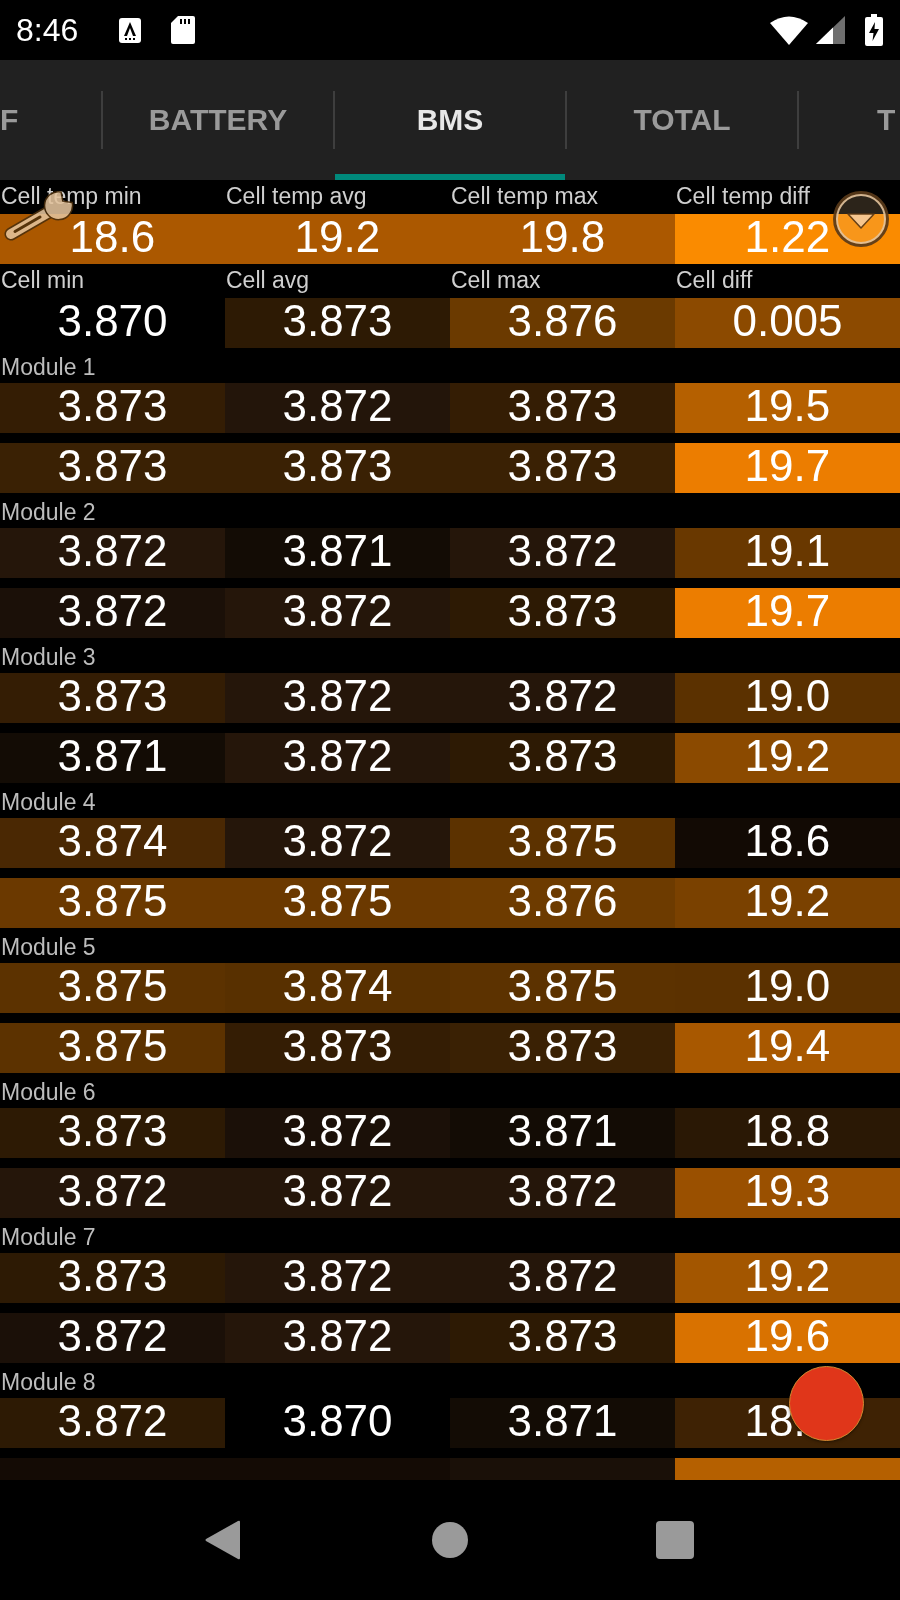 This screenshot has height=1600, width=900. Describe the element at coordinates (450, 1540) in the screenshot. I see `home-icon` at that location.